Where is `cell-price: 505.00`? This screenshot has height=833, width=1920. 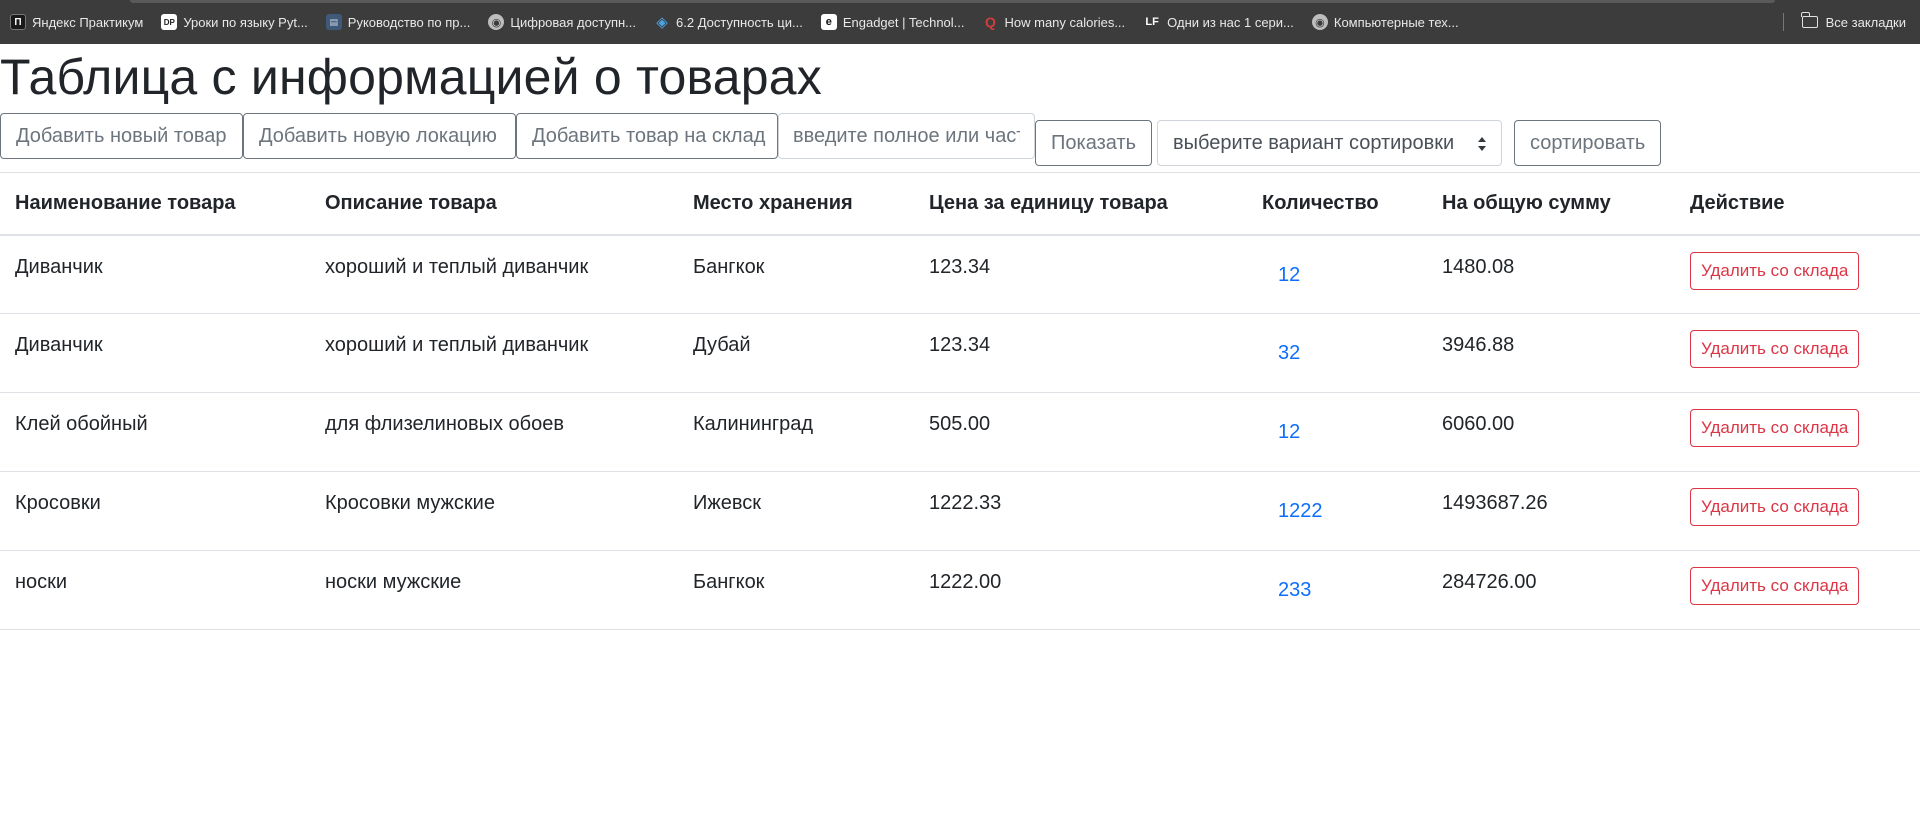 cell-price: 505.00 is located at coordinates (1080, 432).